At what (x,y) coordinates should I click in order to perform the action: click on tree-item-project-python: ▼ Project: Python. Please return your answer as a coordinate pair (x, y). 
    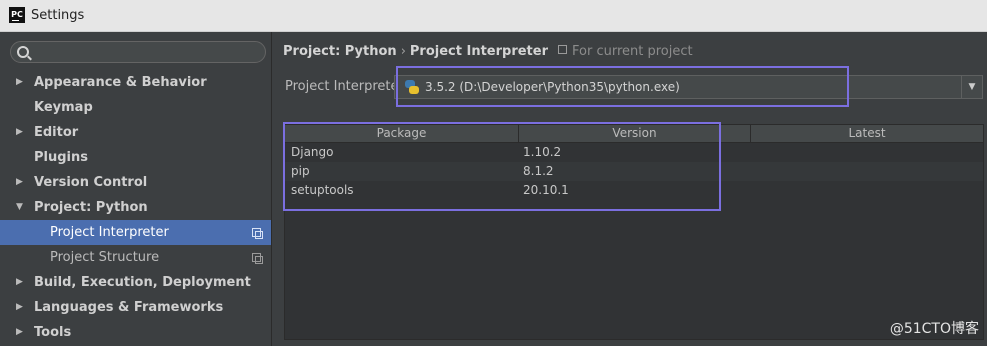
    Looking at the image, I should click on (135, 207).